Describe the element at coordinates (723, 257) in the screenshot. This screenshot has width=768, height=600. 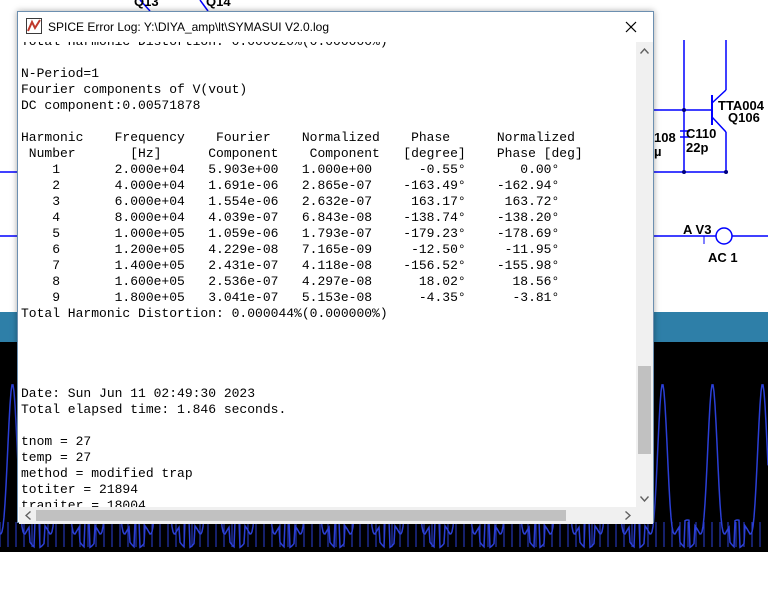
I see `label-ac1: AC 1` at that location.